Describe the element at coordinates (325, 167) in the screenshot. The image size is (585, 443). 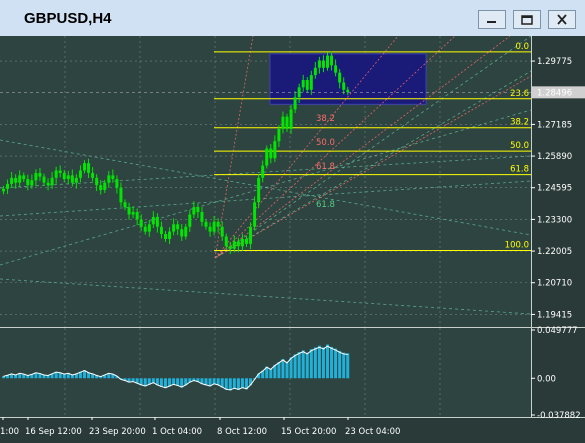
I see `fib-fan-label: 61.8` at that location.